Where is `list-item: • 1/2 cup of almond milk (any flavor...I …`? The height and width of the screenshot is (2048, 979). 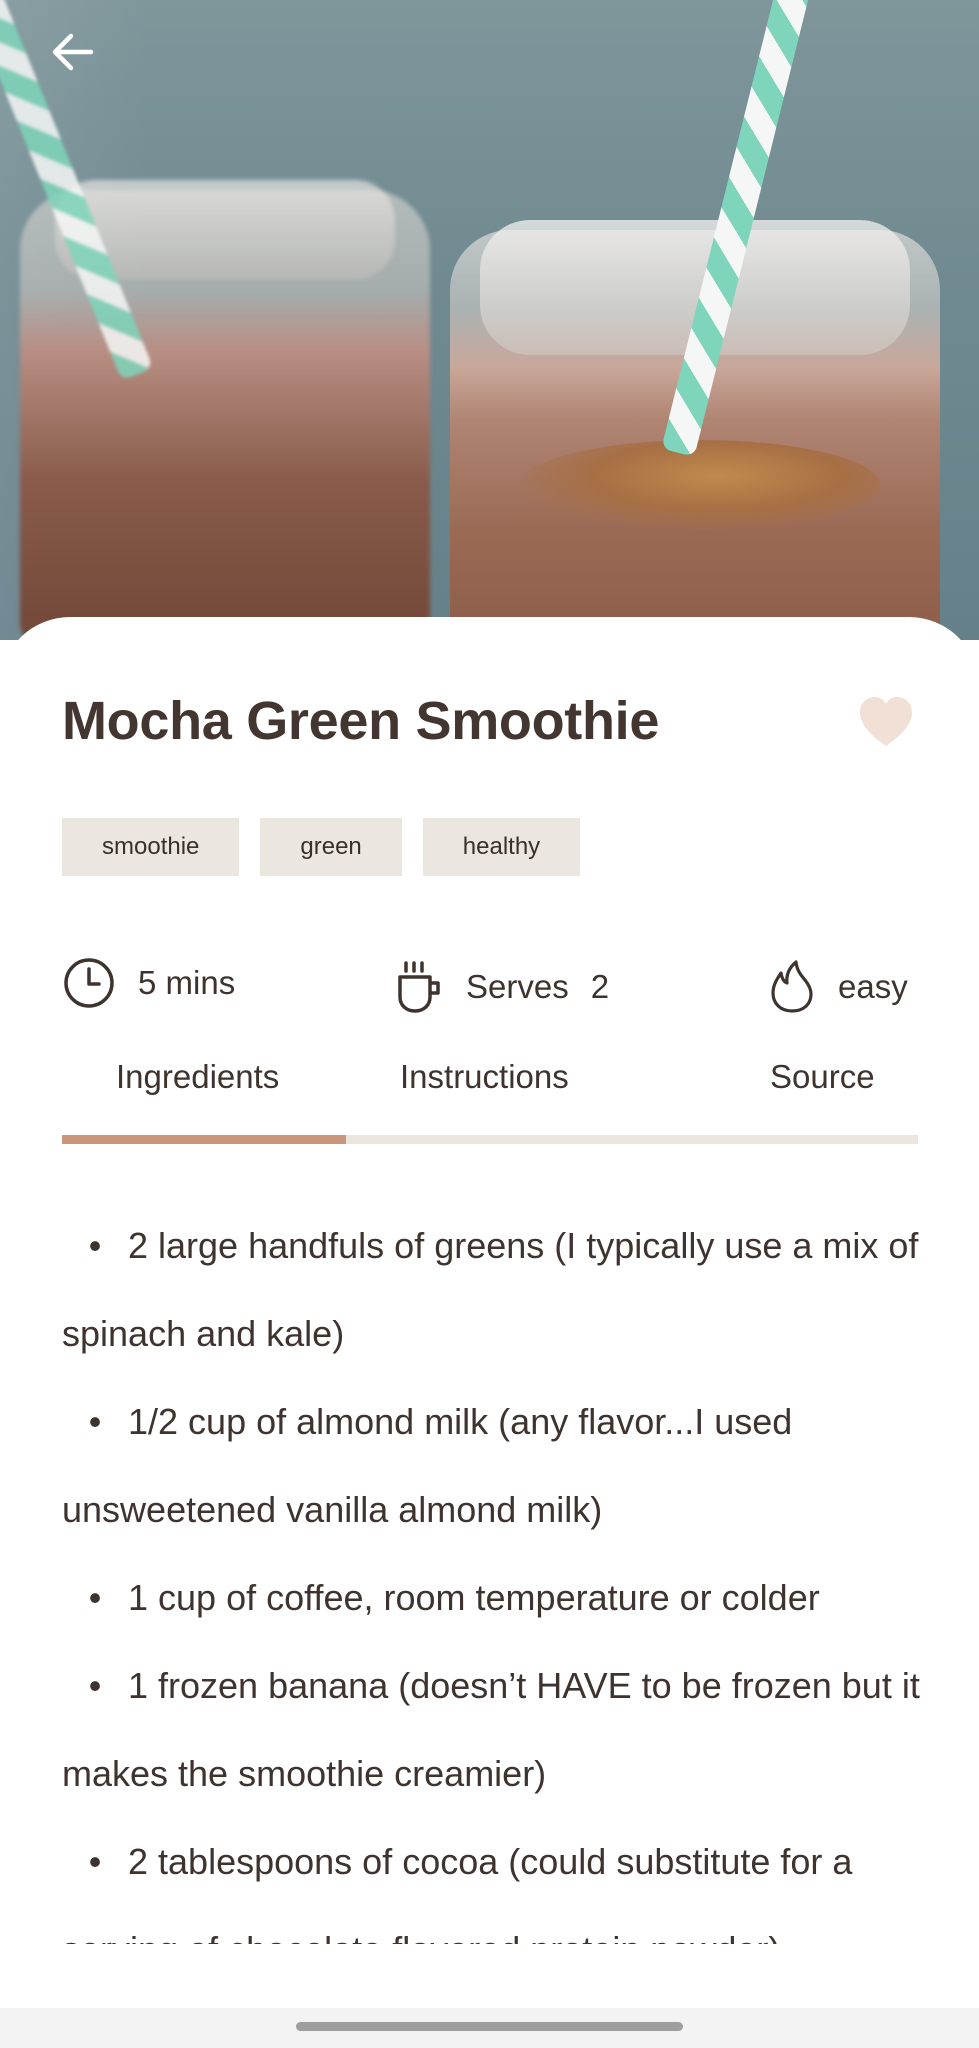 list-item: • 1/2 cup of almond milk (any flavor...I … is located at coordinates (497, 1466).